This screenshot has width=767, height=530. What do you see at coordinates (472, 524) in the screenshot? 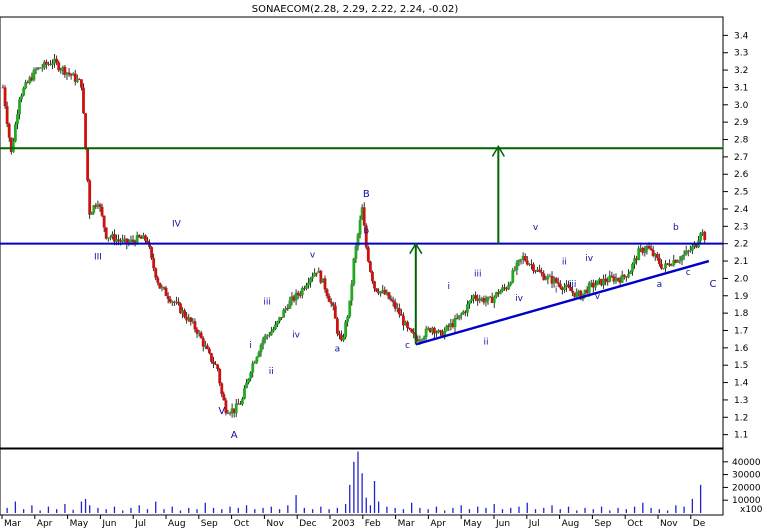
I see `month-tick-label: May` at bounding box center [472, 524].